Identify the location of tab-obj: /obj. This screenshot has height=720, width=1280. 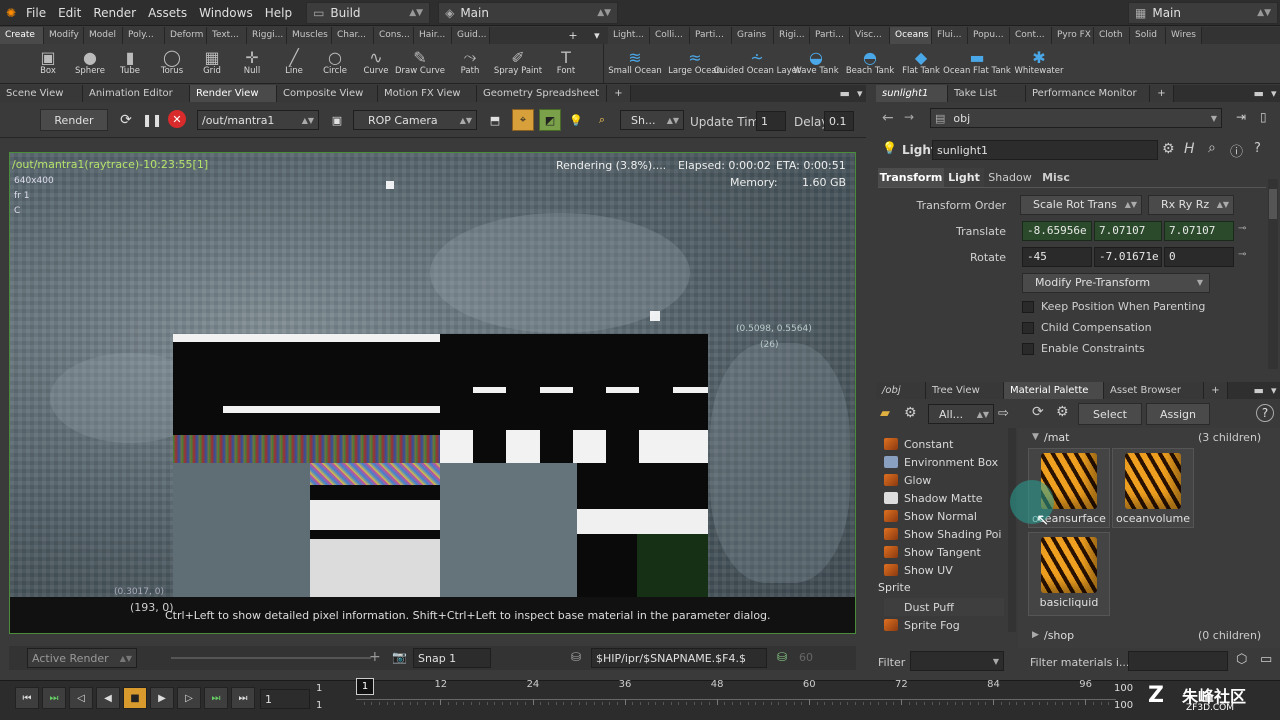
(901, 390).